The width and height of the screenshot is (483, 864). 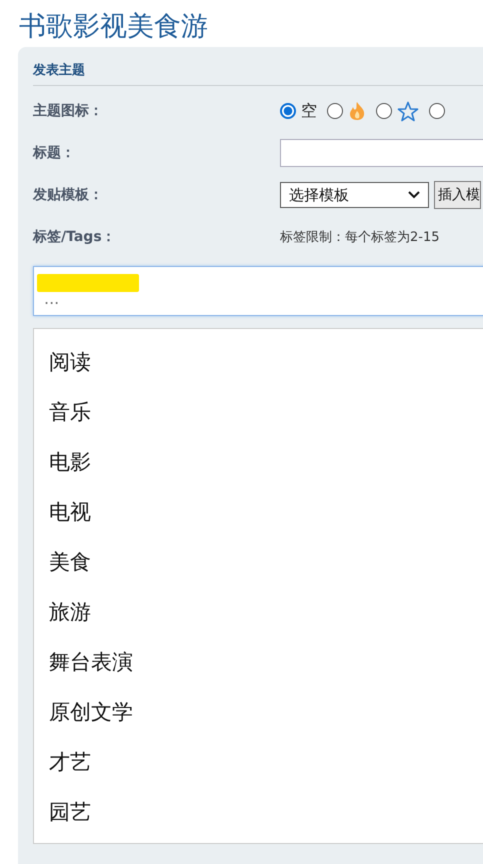 What do you see at coordinates (54, 153) in the screenshot?
I see `field-label: 标题：` at bounding box center [54, 153].